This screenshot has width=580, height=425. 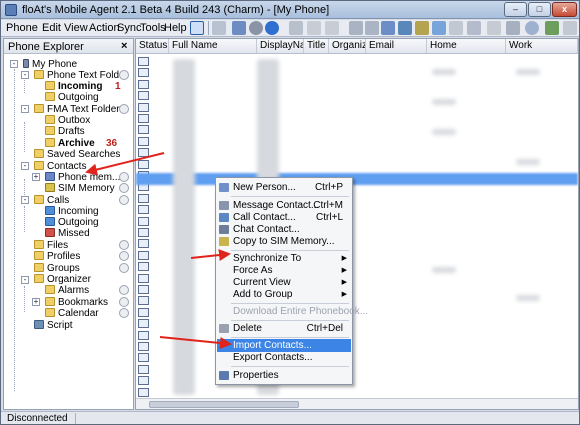 I want to click on menu-tools: Tools, so click(x=153, y=28).